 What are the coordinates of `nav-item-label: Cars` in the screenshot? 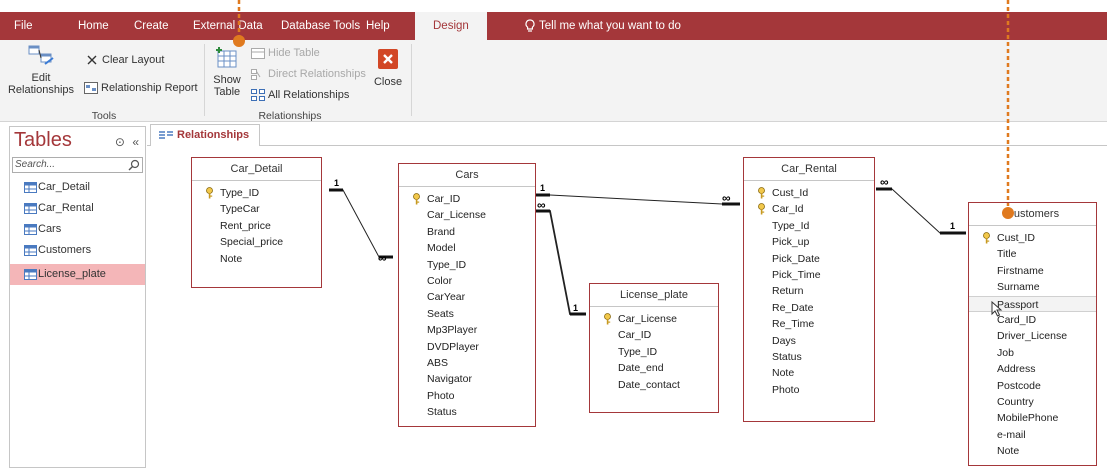 It's located at (50, 229).